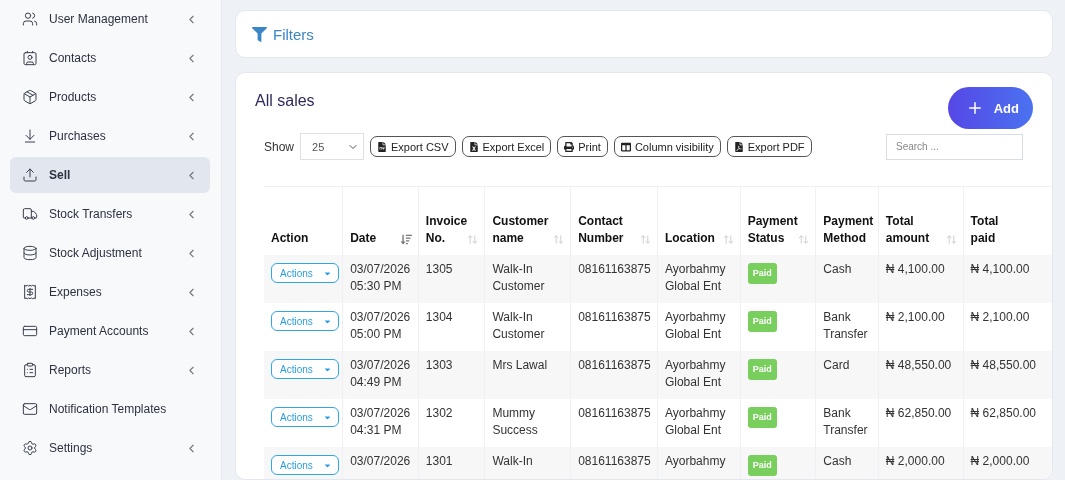 This screenshot has height=480, width=1065. Describe the element at coordinates (259, 34) in the screenshot. I see `filter-icon` at that location.